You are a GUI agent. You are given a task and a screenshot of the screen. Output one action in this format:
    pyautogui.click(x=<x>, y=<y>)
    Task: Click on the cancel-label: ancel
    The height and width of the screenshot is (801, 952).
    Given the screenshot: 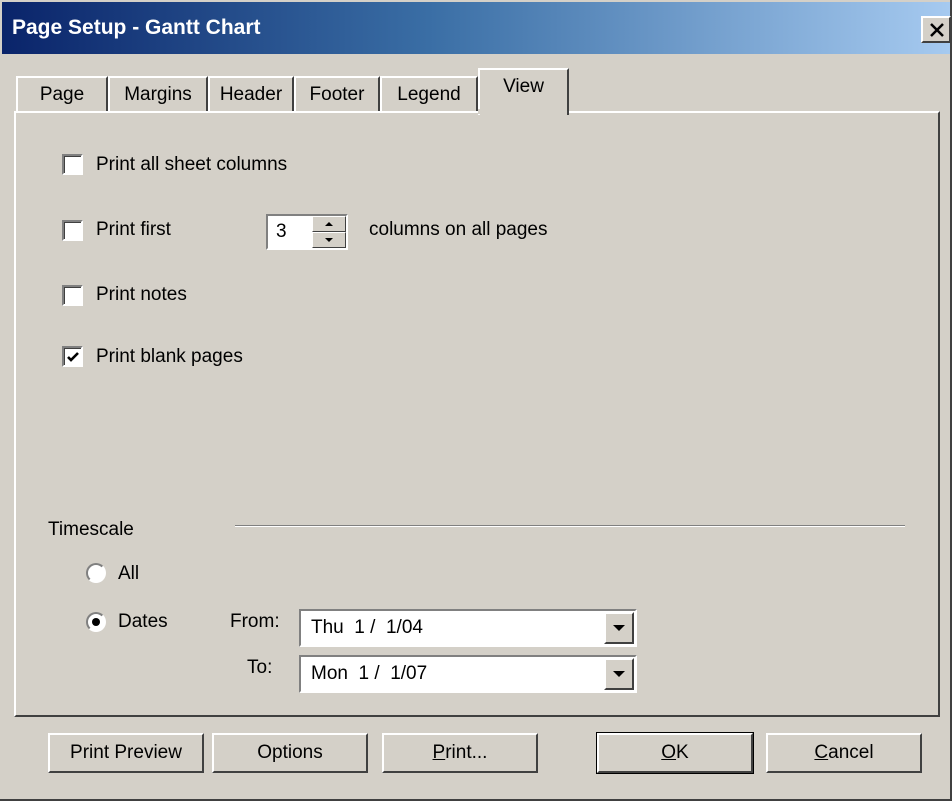 What is the action you would take?
    pyautogui.click(x=851, y=752)
    